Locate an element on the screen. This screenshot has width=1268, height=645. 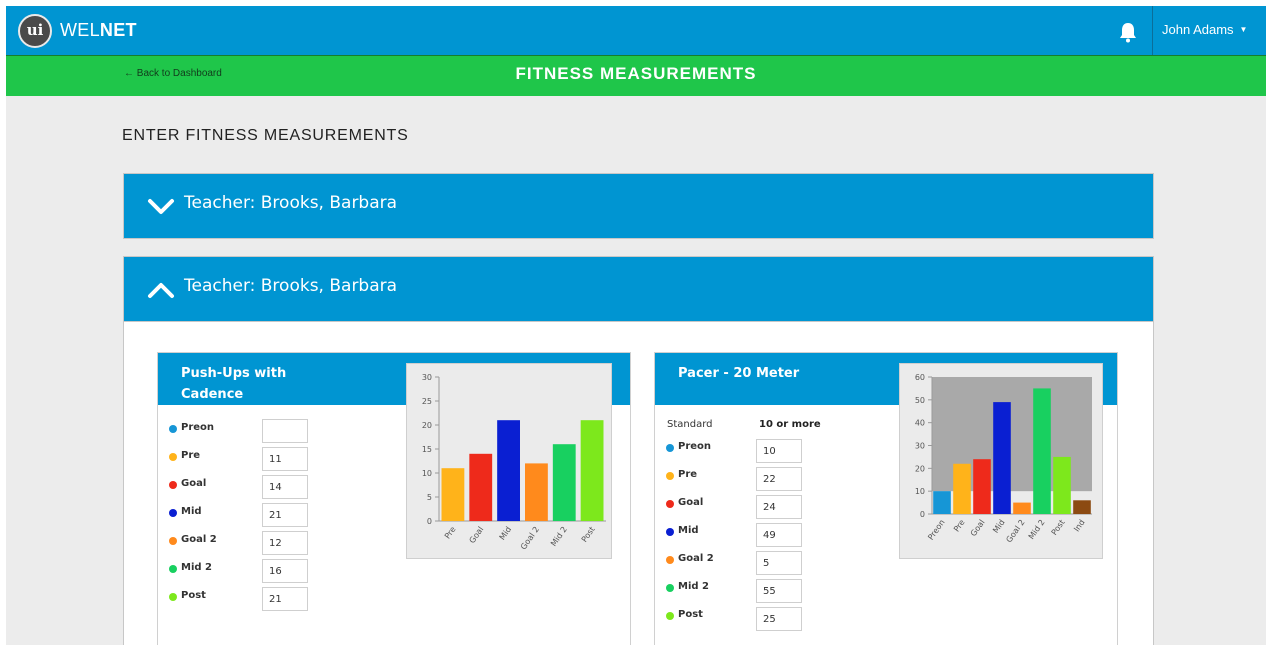
mid-2-input: 55 is located at coordinates (779, 591).